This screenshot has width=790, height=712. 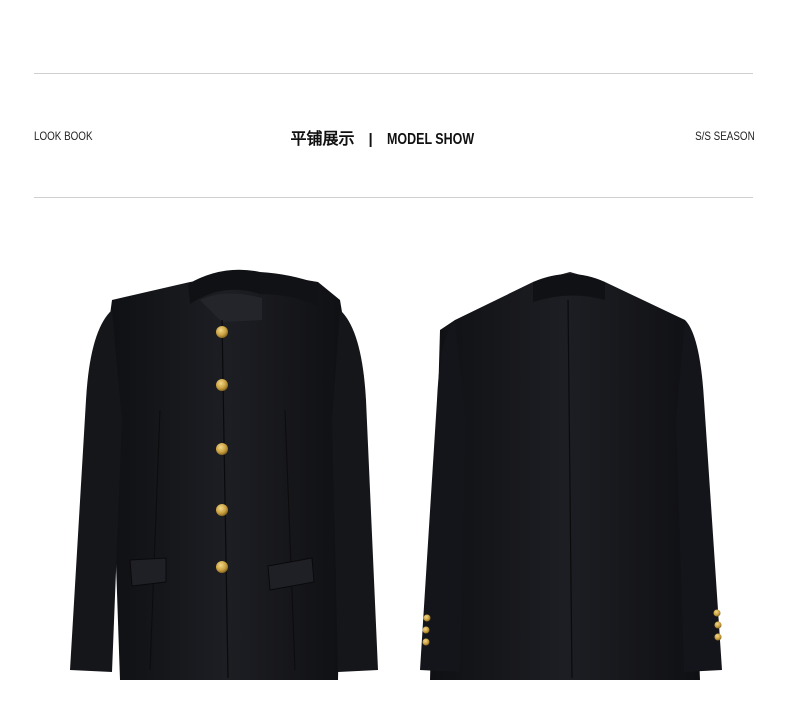 What do you see at coordinates (393, 73) in the screenshot?
I see `top-divider` at bounding box center [393, 73].